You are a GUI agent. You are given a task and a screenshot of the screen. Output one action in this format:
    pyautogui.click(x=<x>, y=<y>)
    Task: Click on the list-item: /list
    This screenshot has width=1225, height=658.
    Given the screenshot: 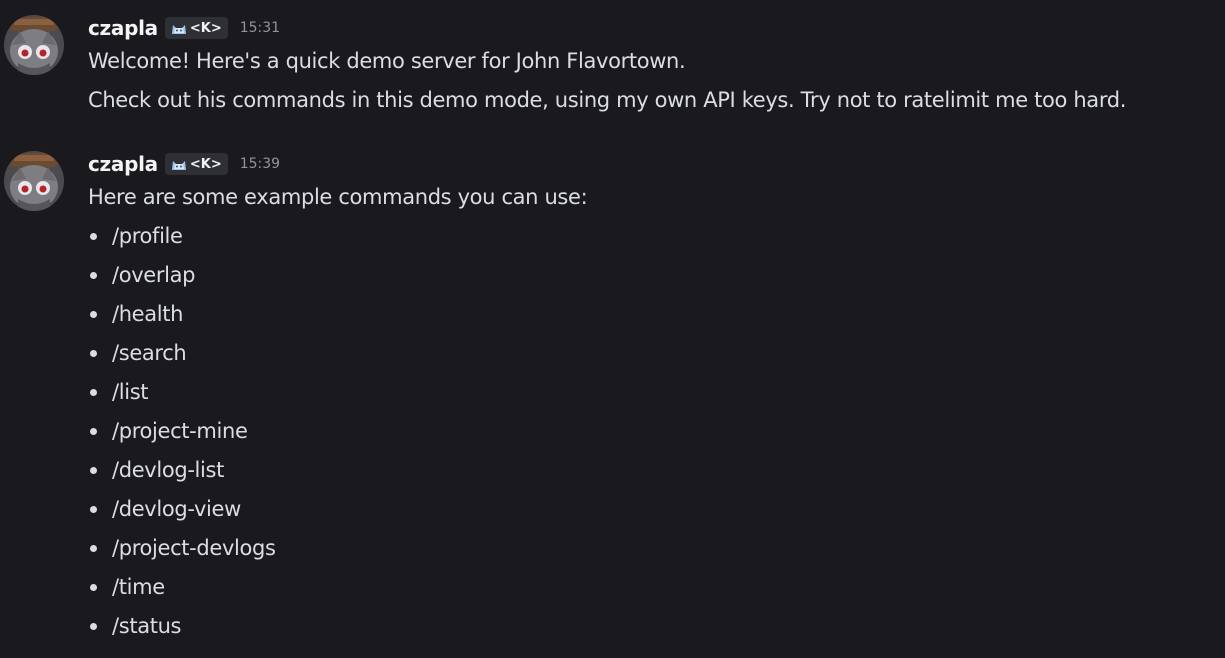 What is the action you would take?
    pyautogui.click(x=653, y=392)
    